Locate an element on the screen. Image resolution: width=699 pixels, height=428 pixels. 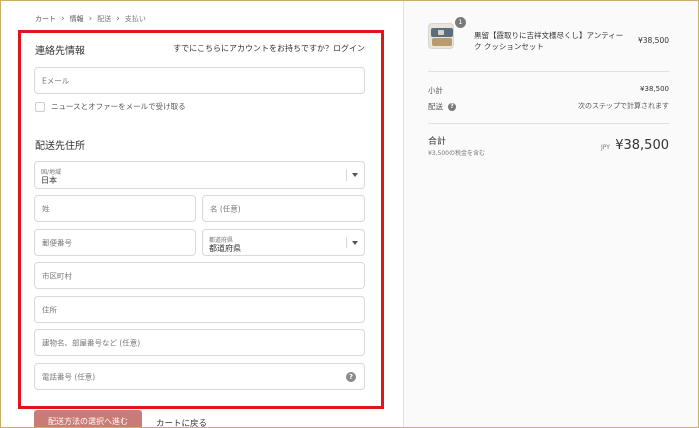
product-thumbnail is located at coordinates (441, 36).